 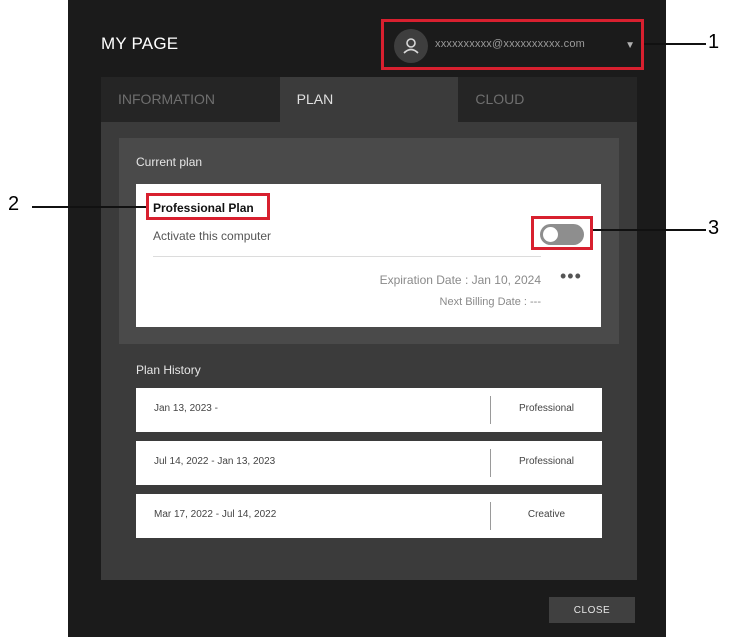 What do you see at coordinates (212, 236) in the screenshot?
I see `activate-label: Activate this computer` at bounding box center [212, 236].